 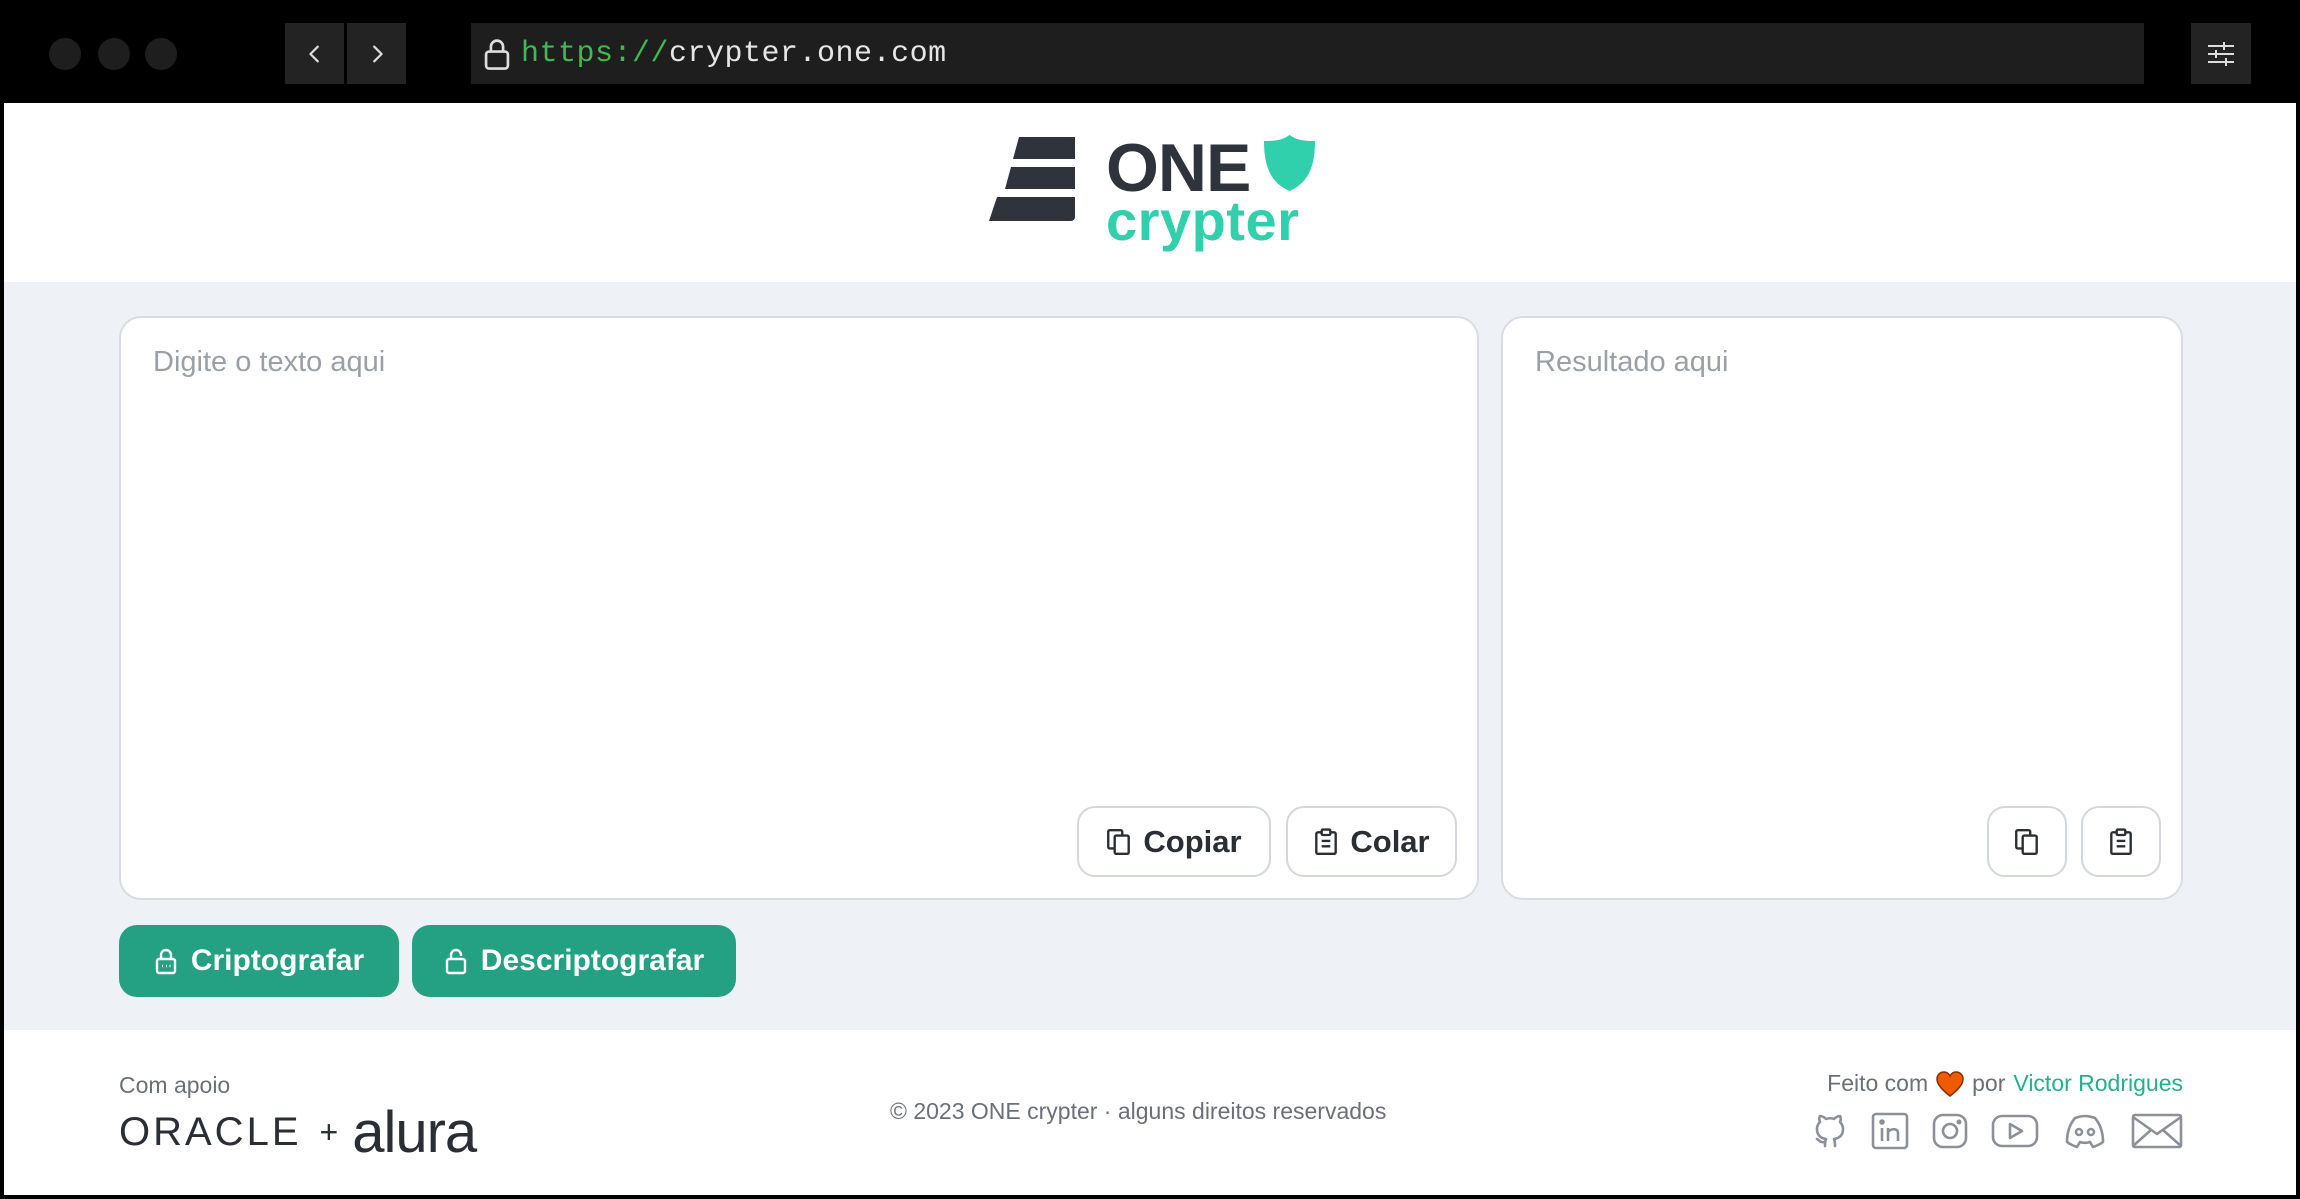 I want to click on back-button, so click(x=314, y=53).